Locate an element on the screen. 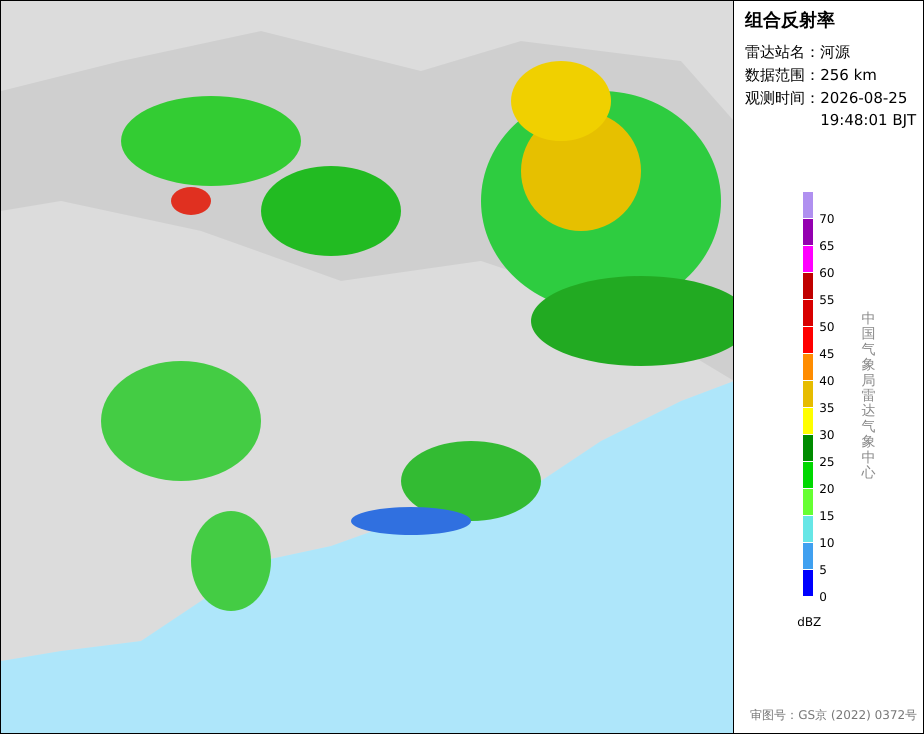  field-label: 雷达站名： is located at coordinates (782, 52).